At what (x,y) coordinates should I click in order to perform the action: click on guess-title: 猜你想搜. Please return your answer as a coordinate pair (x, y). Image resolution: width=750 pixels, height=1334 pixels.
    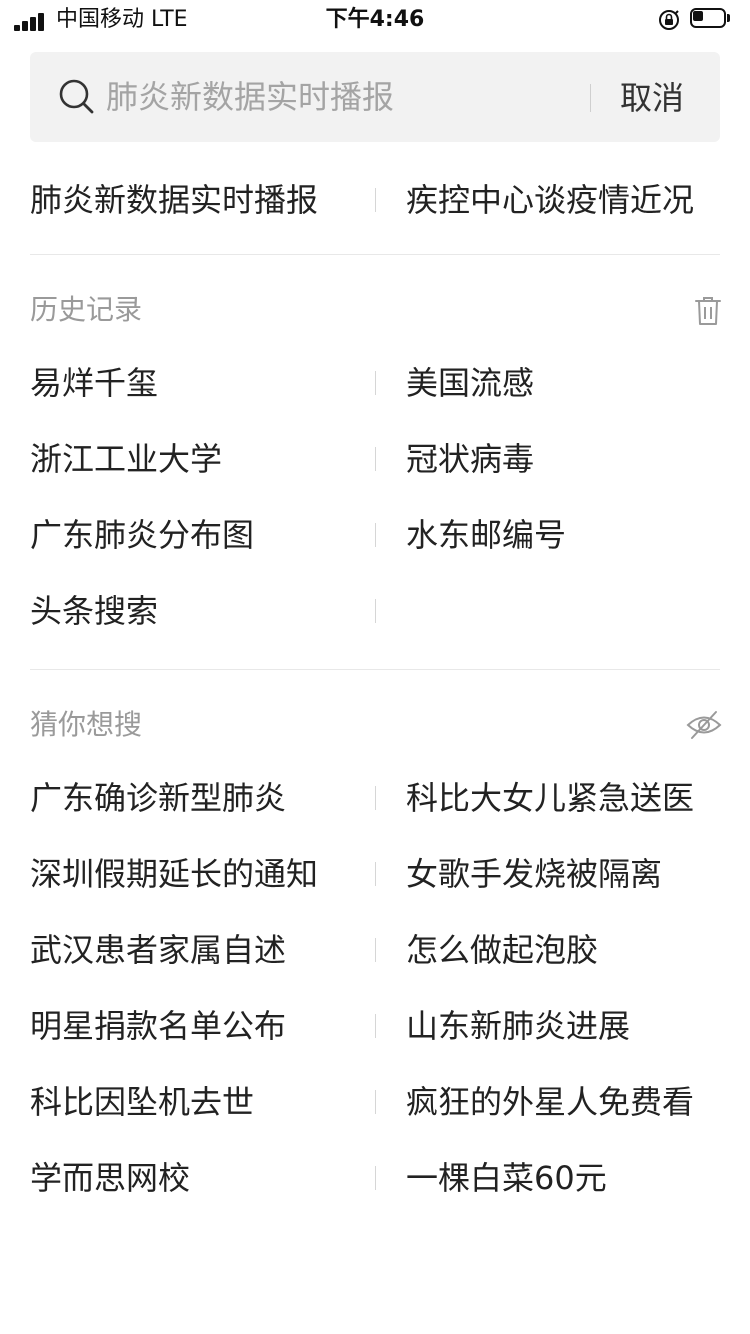
    Looking at the image, I should click on (86, 724).